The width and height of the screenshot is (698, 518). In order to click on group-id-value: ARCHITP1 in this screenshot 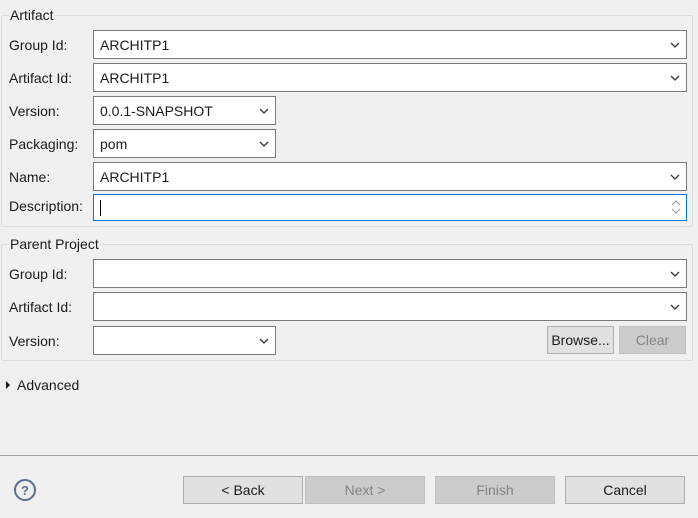, I will do `click(135, 44)`.